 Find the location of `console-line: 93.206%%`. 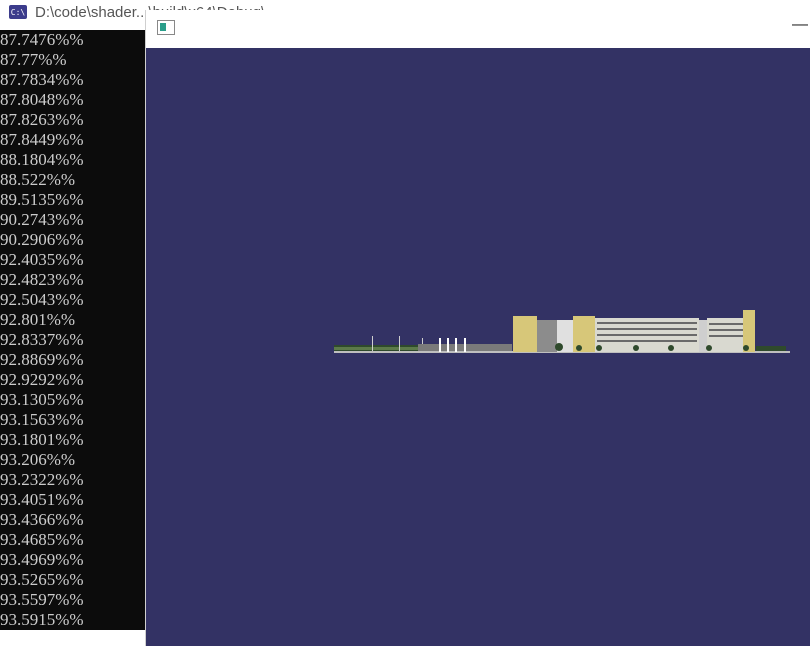

console-line: 93.206%% is located at coordinates (38, 459).